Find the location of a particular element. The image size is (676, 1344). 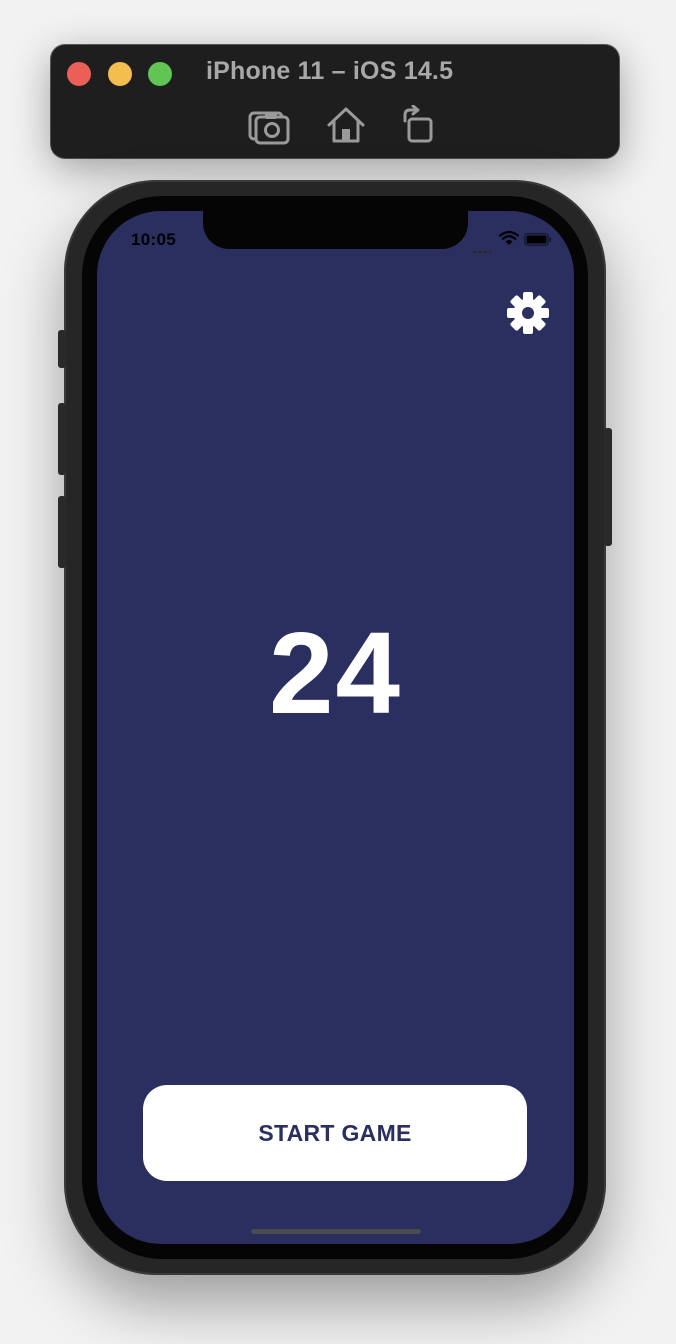

home-icon is located at coordinates (347, 125).